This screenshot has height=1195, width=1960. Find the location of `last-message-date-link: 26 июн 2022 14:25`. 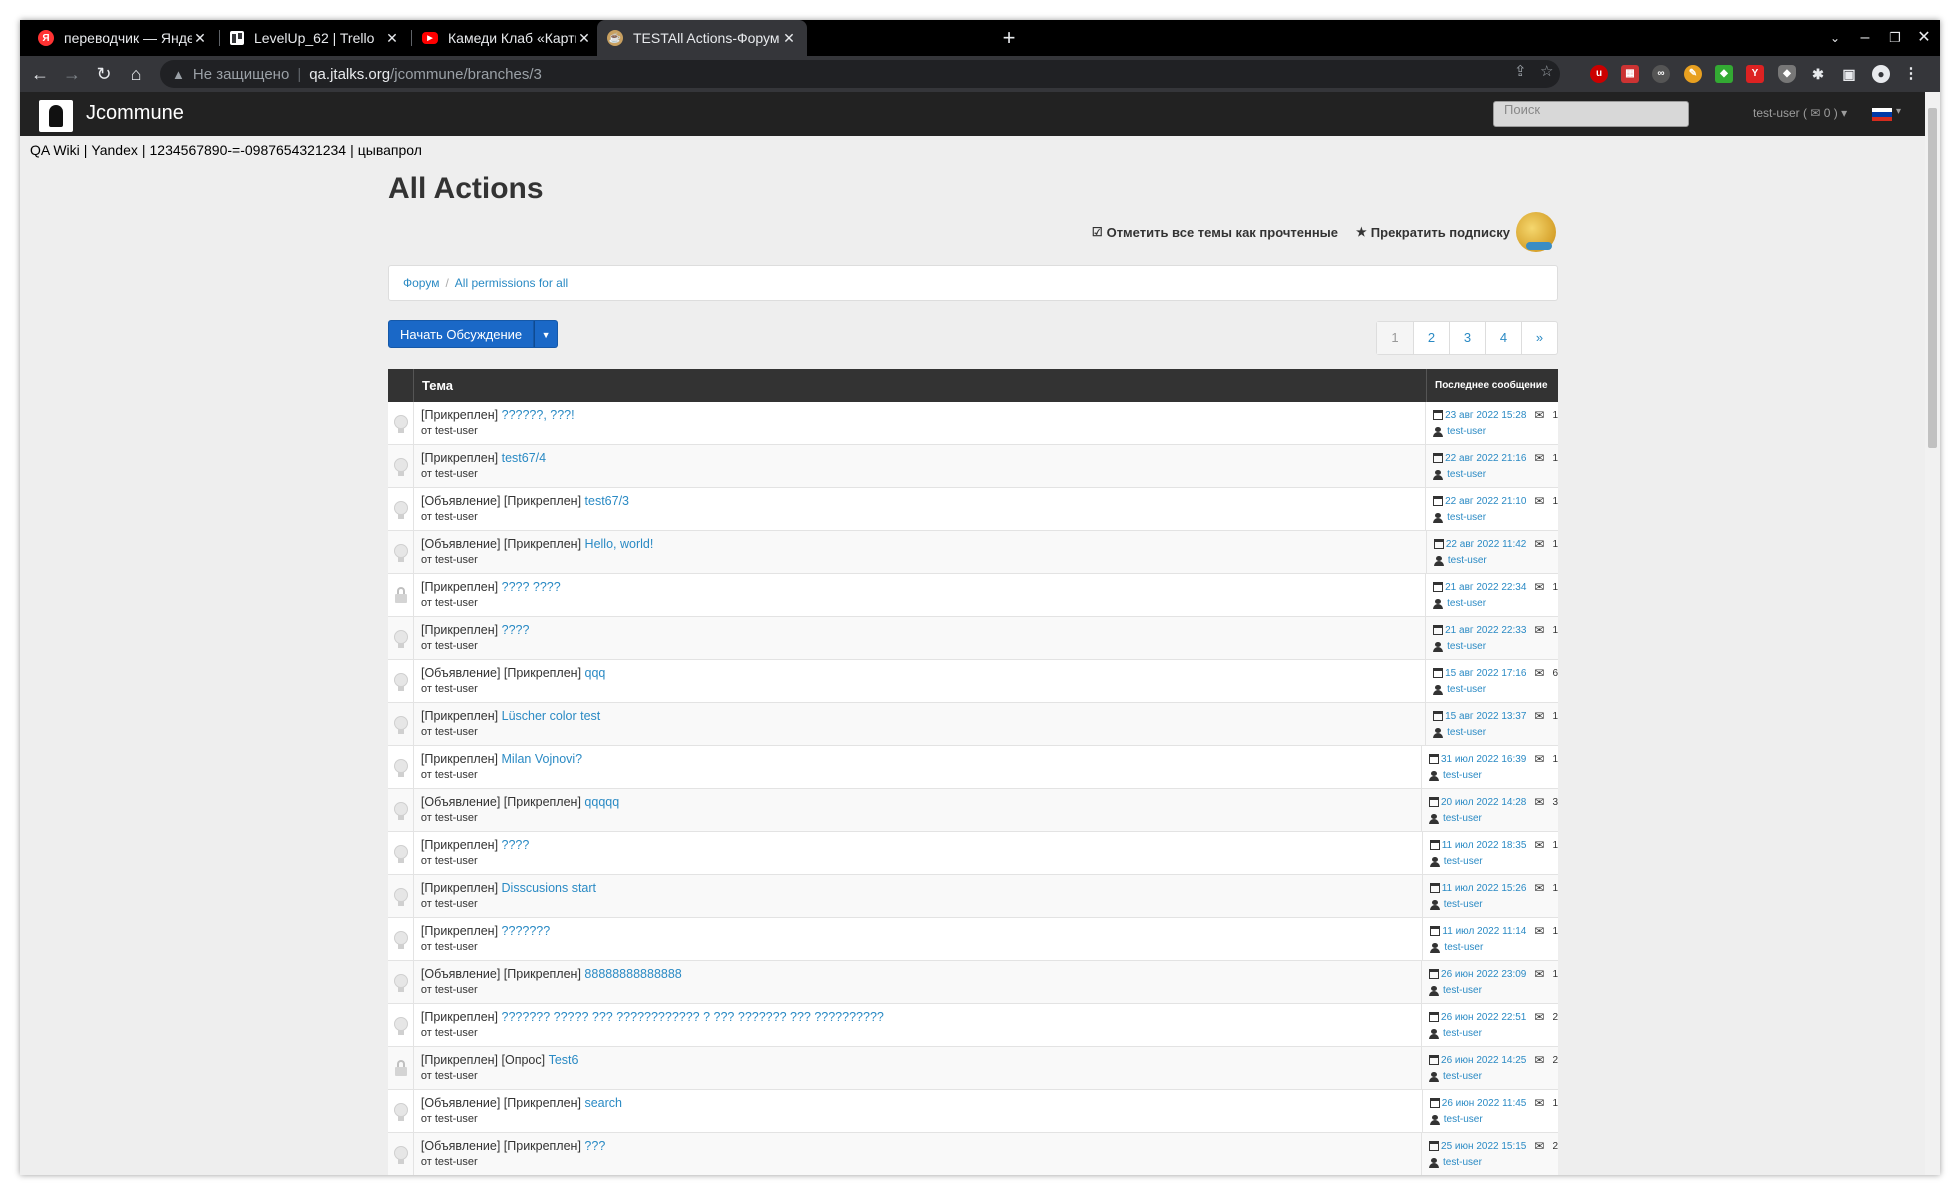

last-message-date-link: 26 июн 2022 14:25 is located at coordinates (1483, 1060).